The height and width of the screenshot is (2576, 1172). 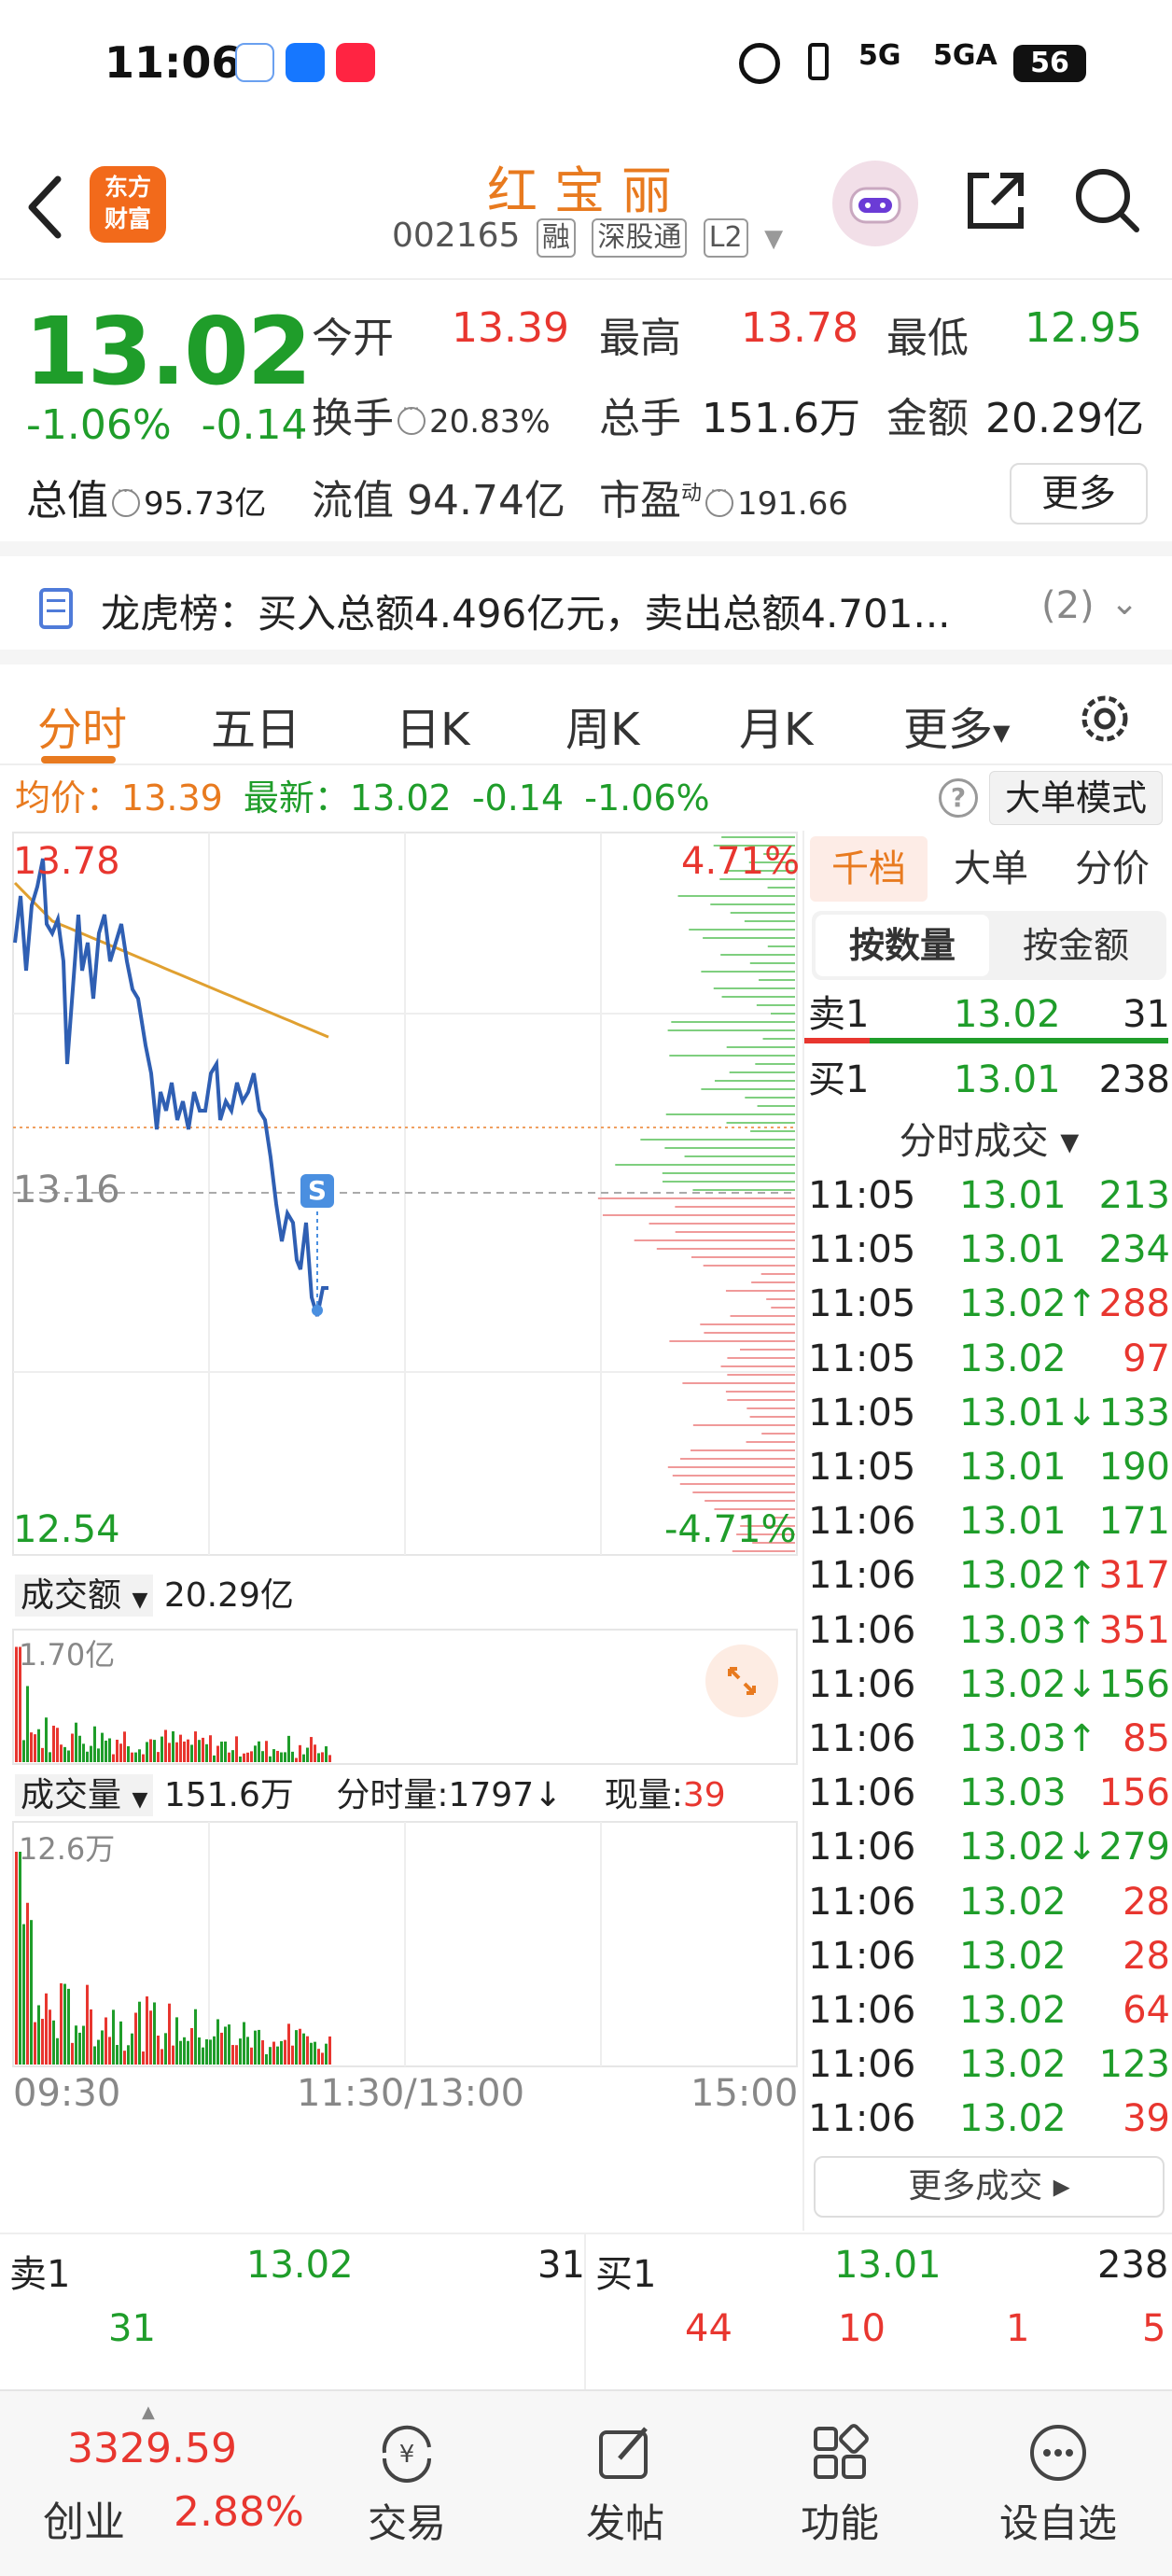 I want to click on volume-value: 151.6万, so click(x=781, y=418).